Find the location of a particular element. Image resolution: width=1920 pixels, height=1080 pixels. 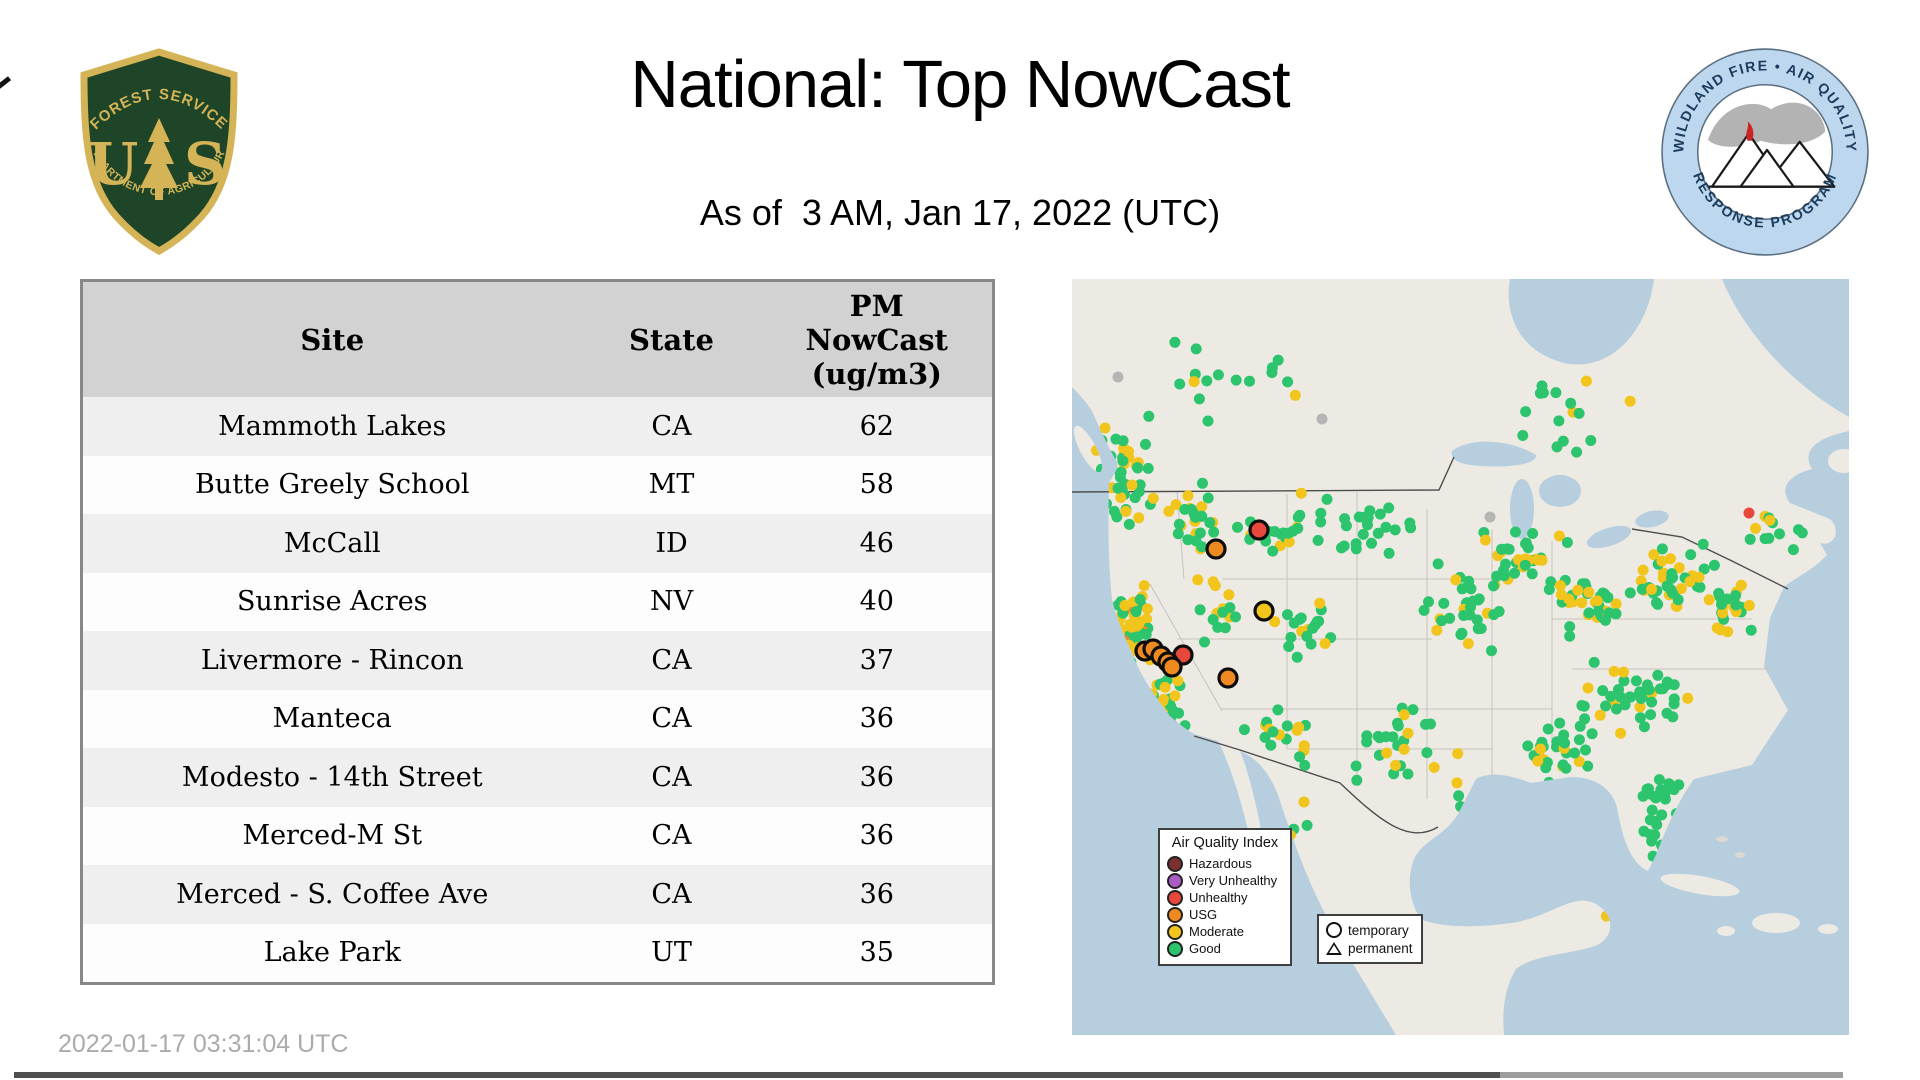

footer-bar is located at coordinates (757, 1075).